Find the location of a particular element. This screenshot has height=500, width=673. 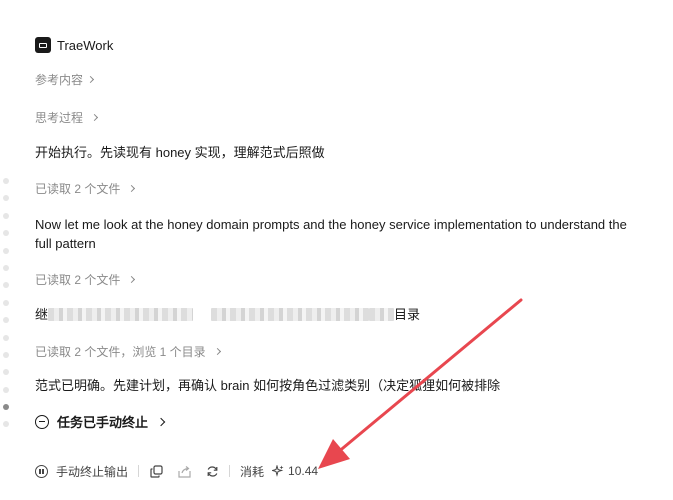

thinking-toggle: 思考过程 is located at coordinates (67, 117).